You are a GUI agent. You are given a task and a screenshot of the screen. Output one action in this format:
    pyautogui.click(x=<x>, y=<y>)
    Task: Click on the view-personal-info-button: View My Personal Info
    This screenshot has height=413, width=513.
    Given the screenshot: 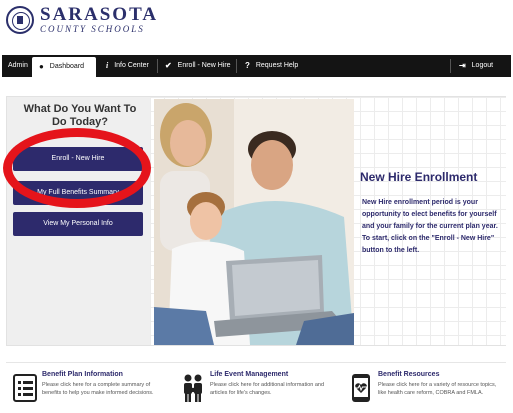 What is the action you would take?
    pyautogui.click(x=78, y=224)
    